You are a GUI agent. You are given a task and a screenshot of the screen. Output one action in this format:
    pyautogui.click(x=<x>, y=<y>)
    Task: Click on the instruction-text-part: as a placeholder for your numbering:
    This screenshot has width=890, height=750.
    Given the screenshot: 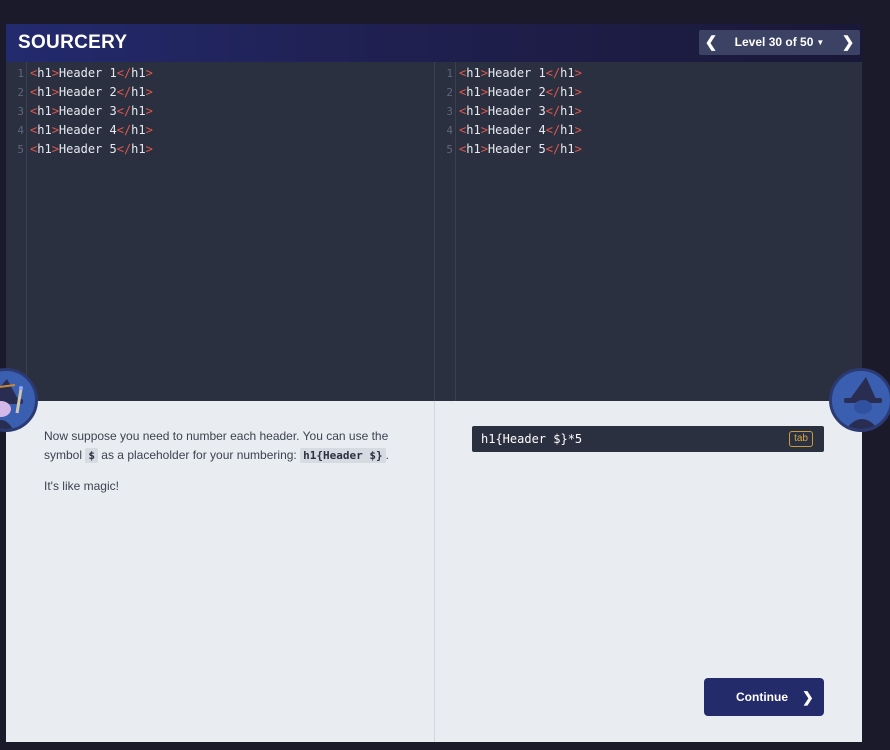 What is the action you would take?
    pyautogui.click(x=199, y=455)
    